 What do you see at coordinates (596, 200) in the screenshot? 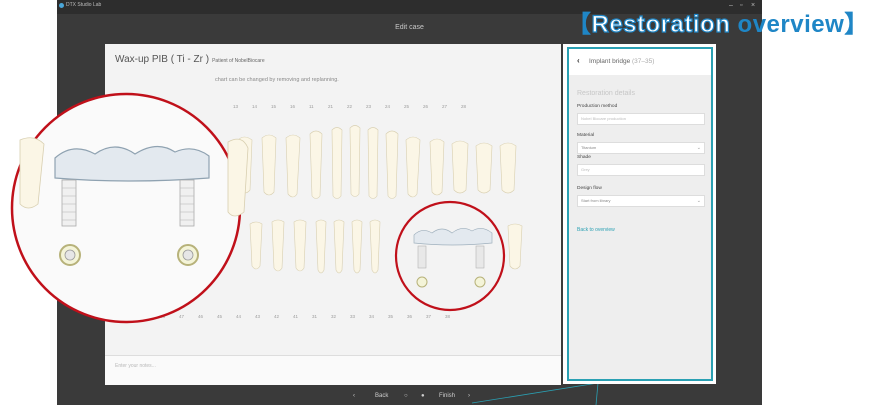
I see `design-flow-value: Start from library` at bounding box center [596, 200].